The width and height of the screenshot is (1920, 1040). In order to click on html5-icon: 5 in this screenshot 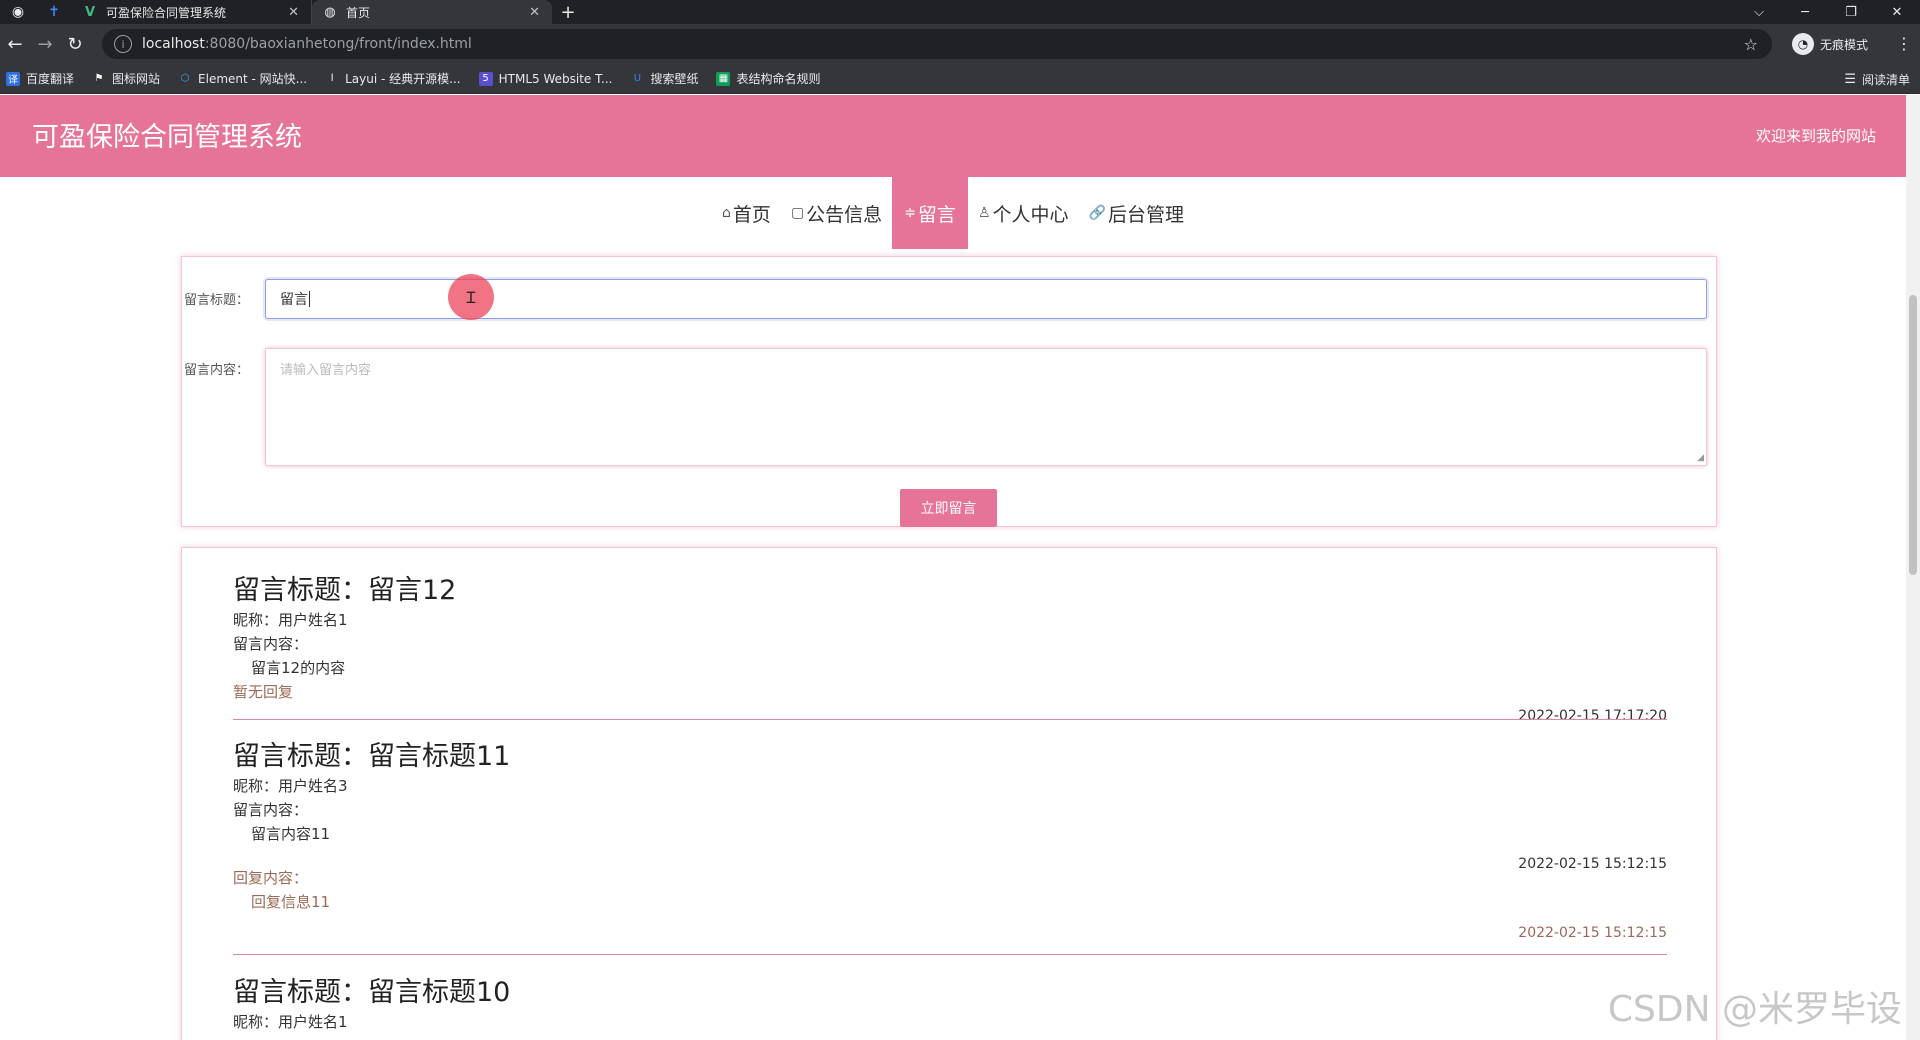, I will do `click(485, 78)`.